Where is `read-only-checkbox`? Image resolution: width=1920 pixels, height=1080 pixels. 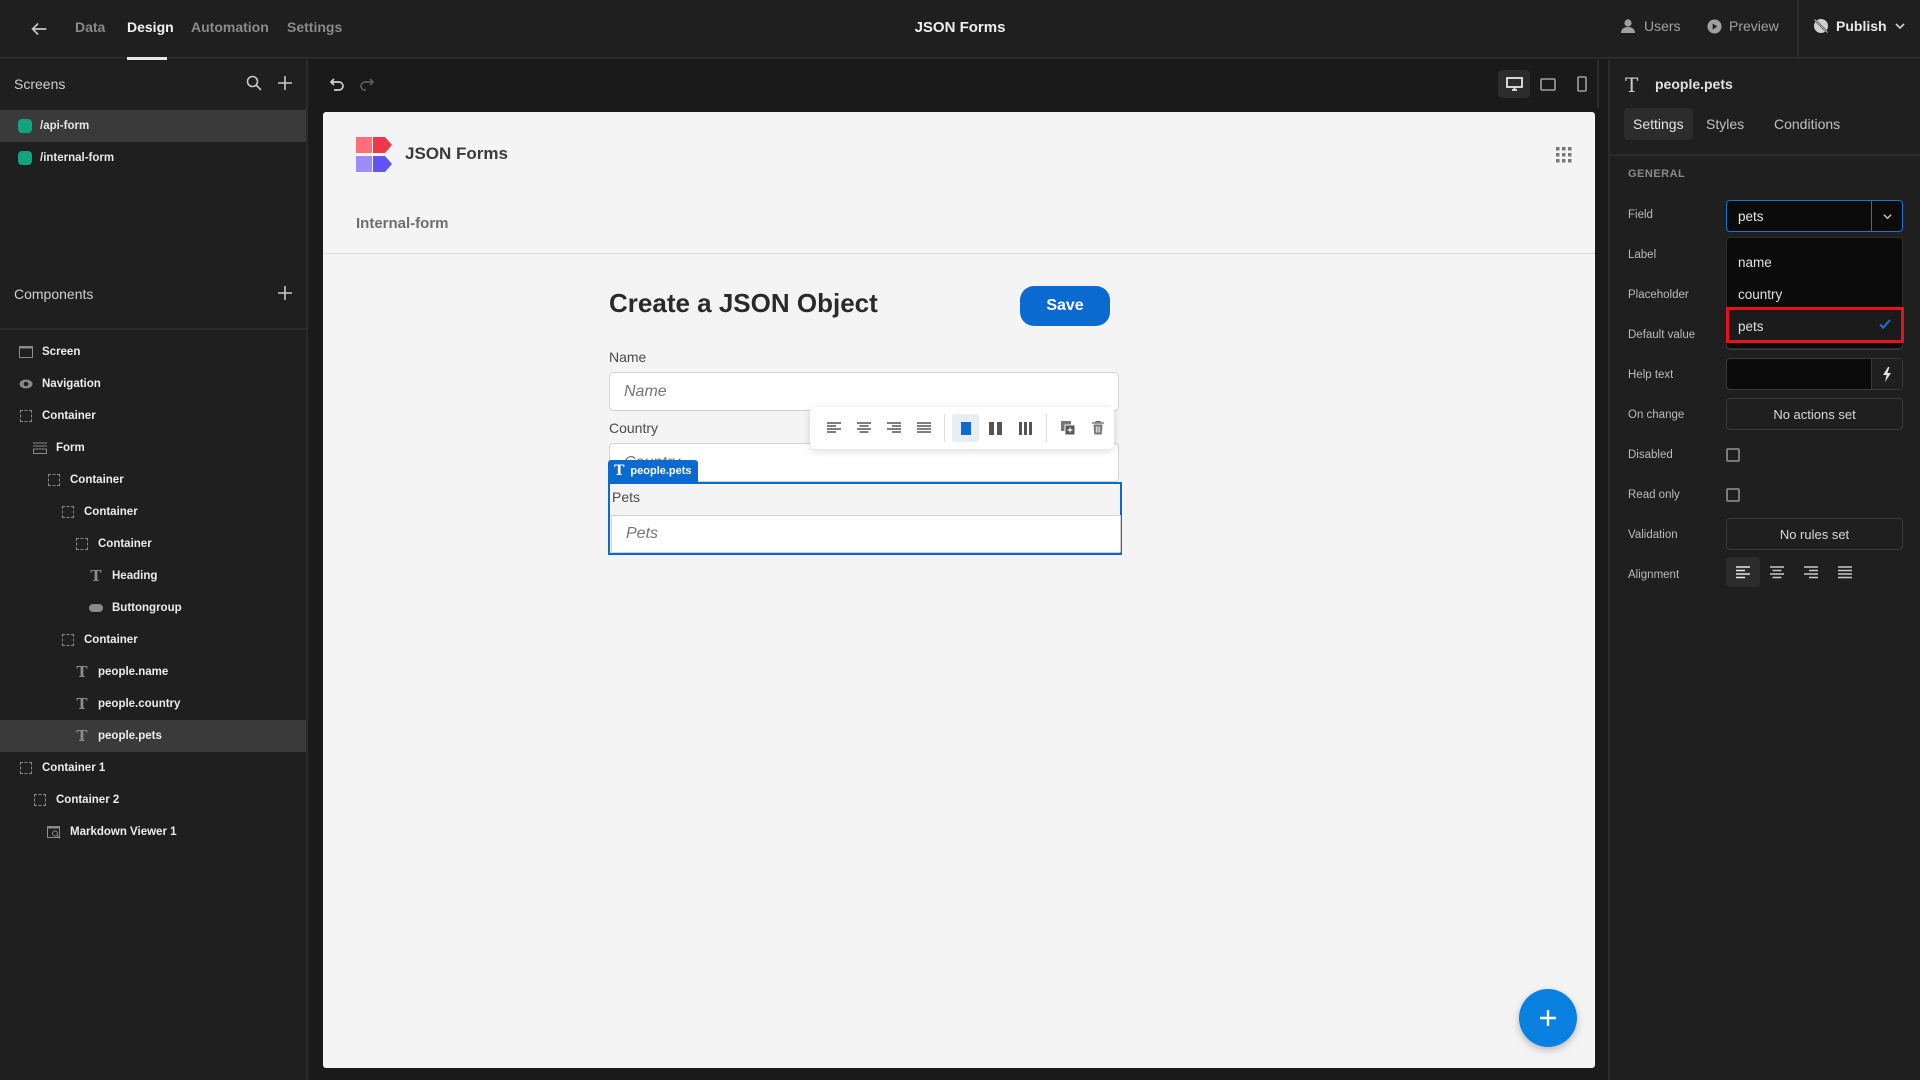
read-only-checkbox is located at coordinates (1733, 495).